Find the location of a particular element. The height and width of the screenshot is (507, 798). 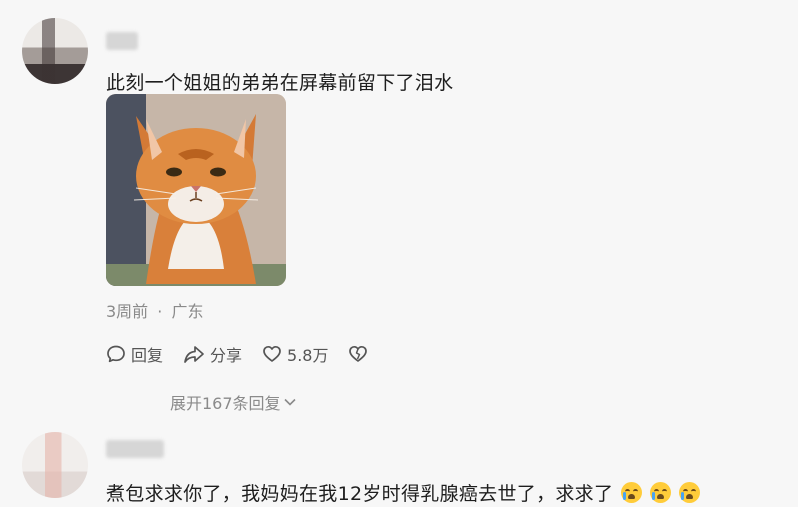

reply-button: 回复 is located at coordinates (134, 354).